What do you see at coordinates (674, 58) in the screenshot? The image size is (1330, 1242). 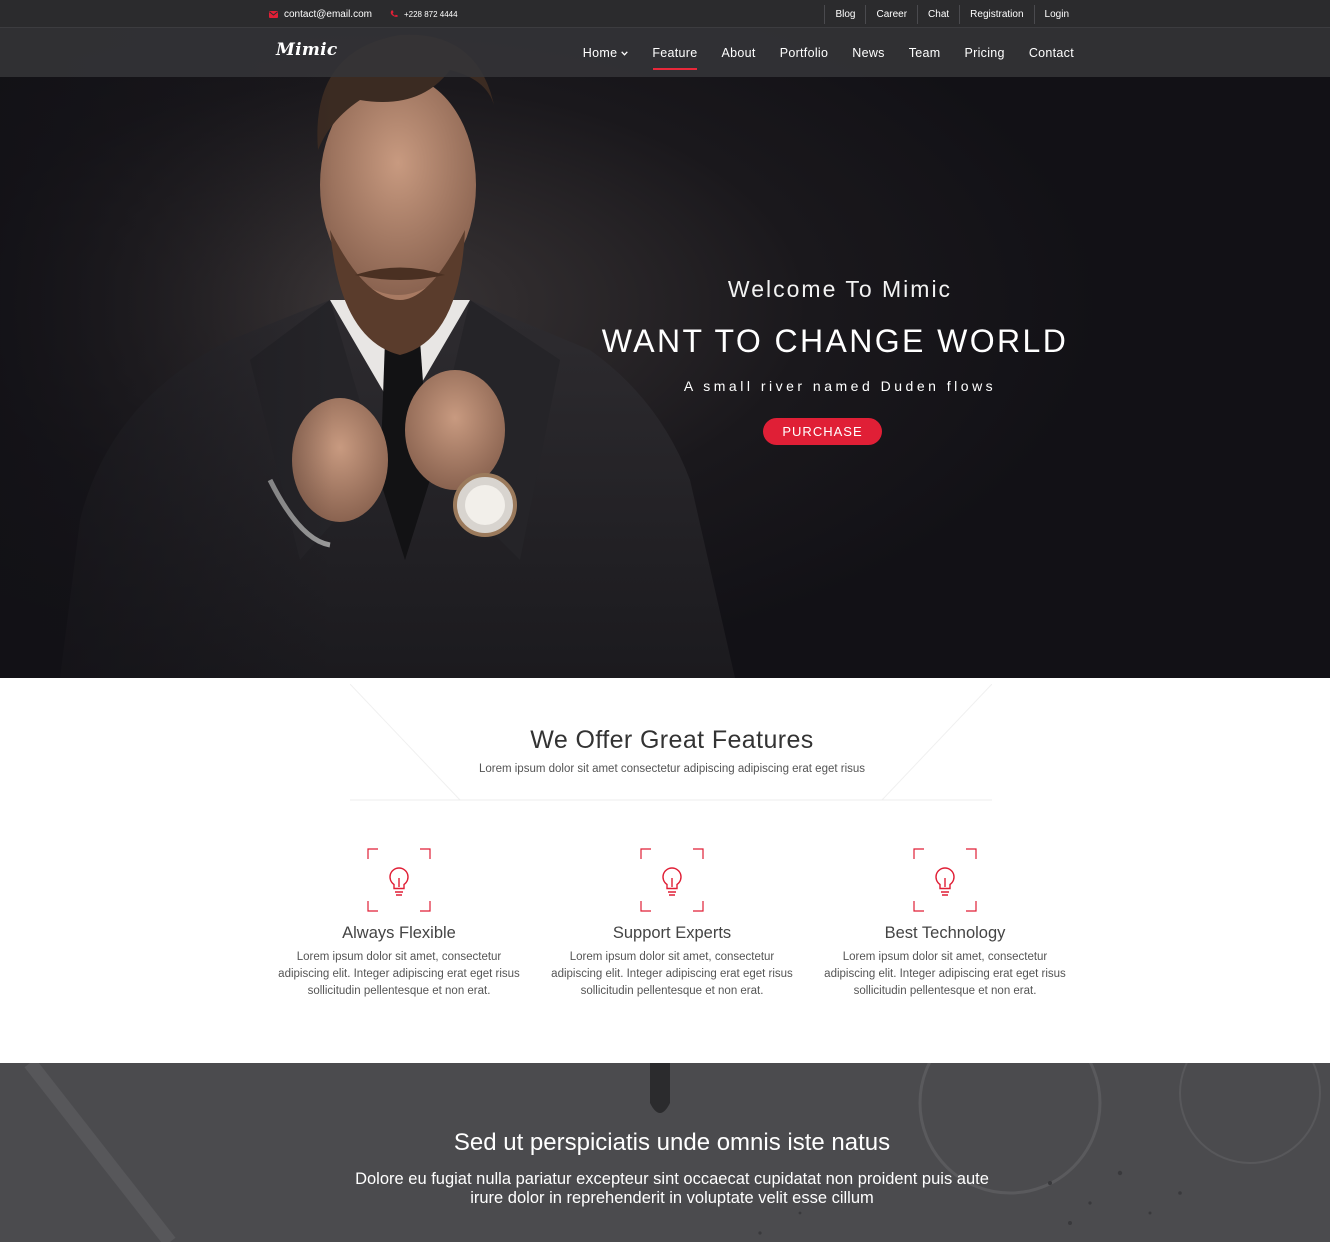 I see `nav-item-feature: Feature` at bounding box center [674, 58].